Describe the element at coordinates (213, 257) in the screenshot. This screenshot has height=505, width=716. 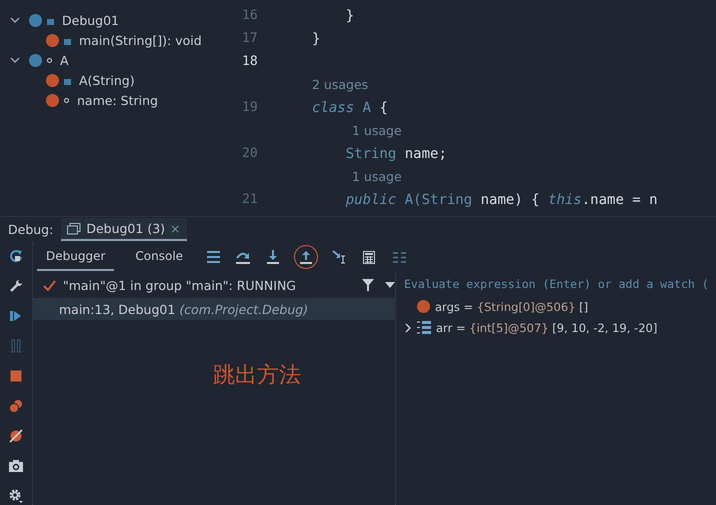
I see `menu-icon` at that location.